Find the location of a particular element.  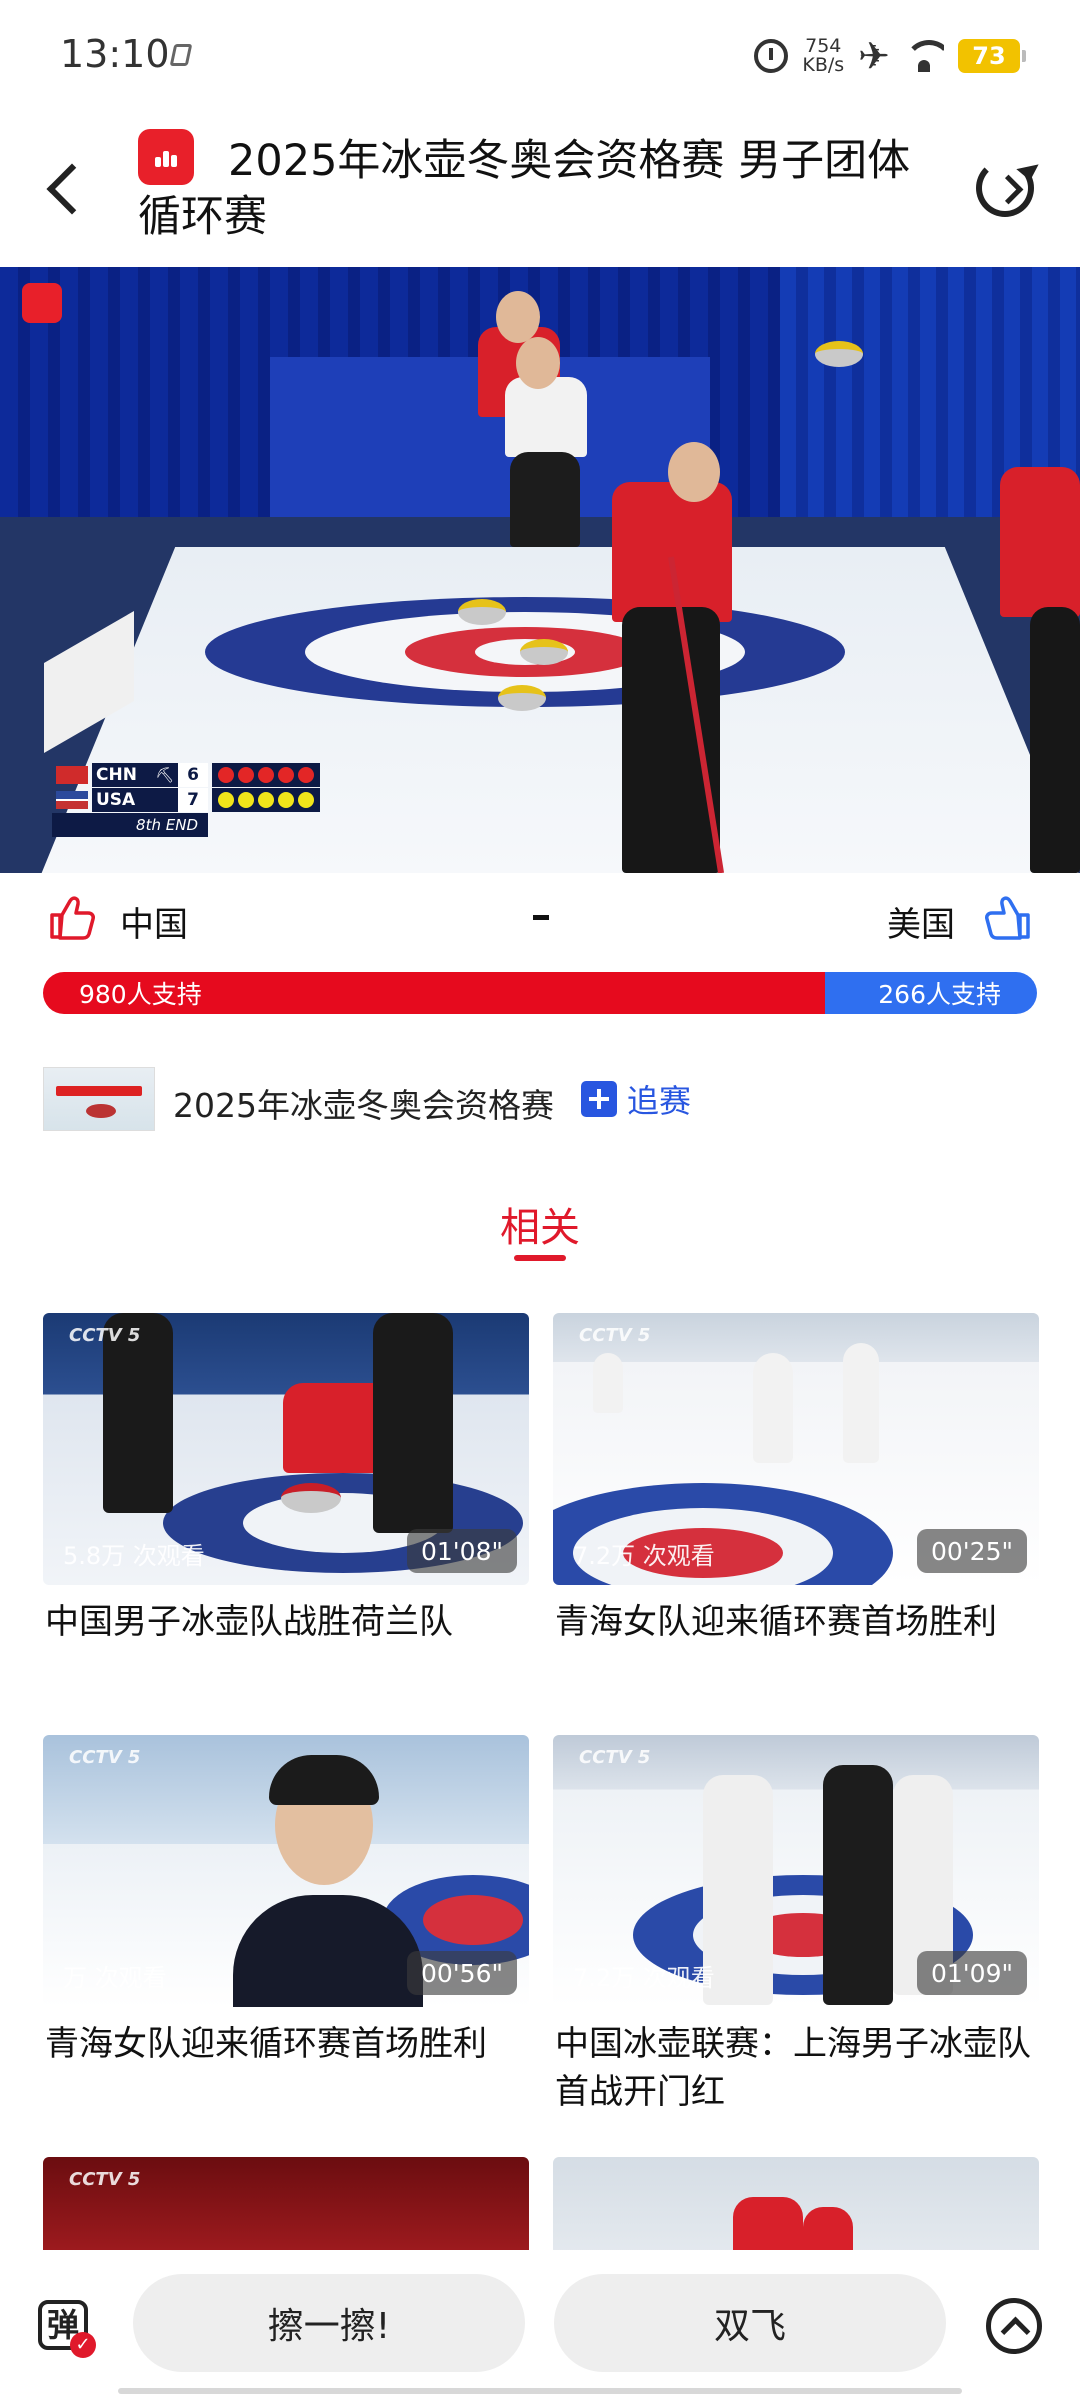

status-time: 13:10 is located at coordinates (115, 54).